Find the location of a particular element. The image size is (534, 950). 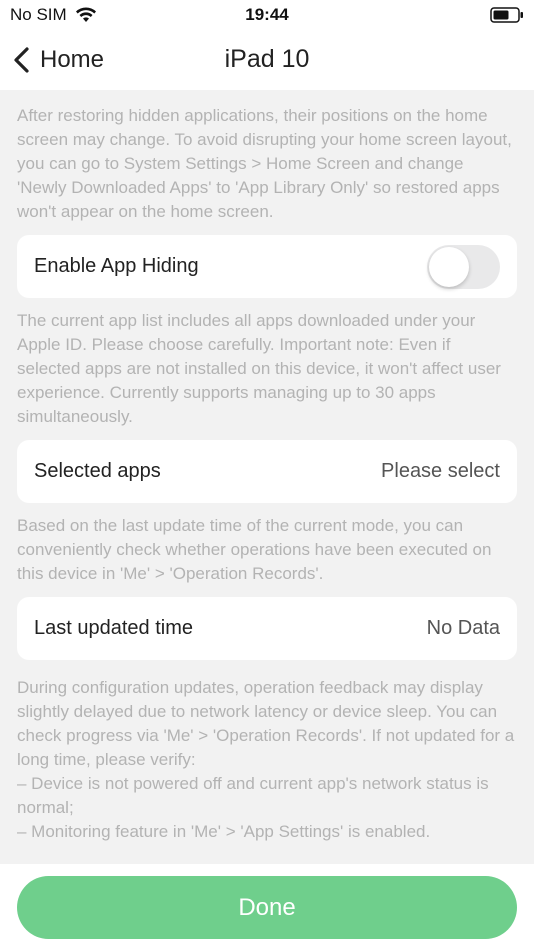

page-title: iPad 10 is located at coordinates (267, 59).